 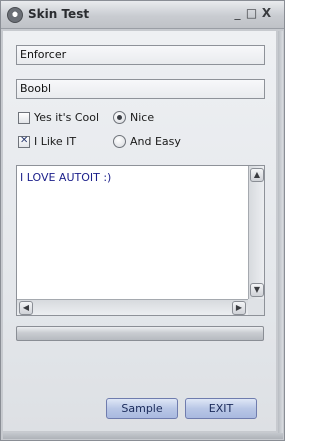 I want to click on nice-label: Nice, so click(x=142, y=117).